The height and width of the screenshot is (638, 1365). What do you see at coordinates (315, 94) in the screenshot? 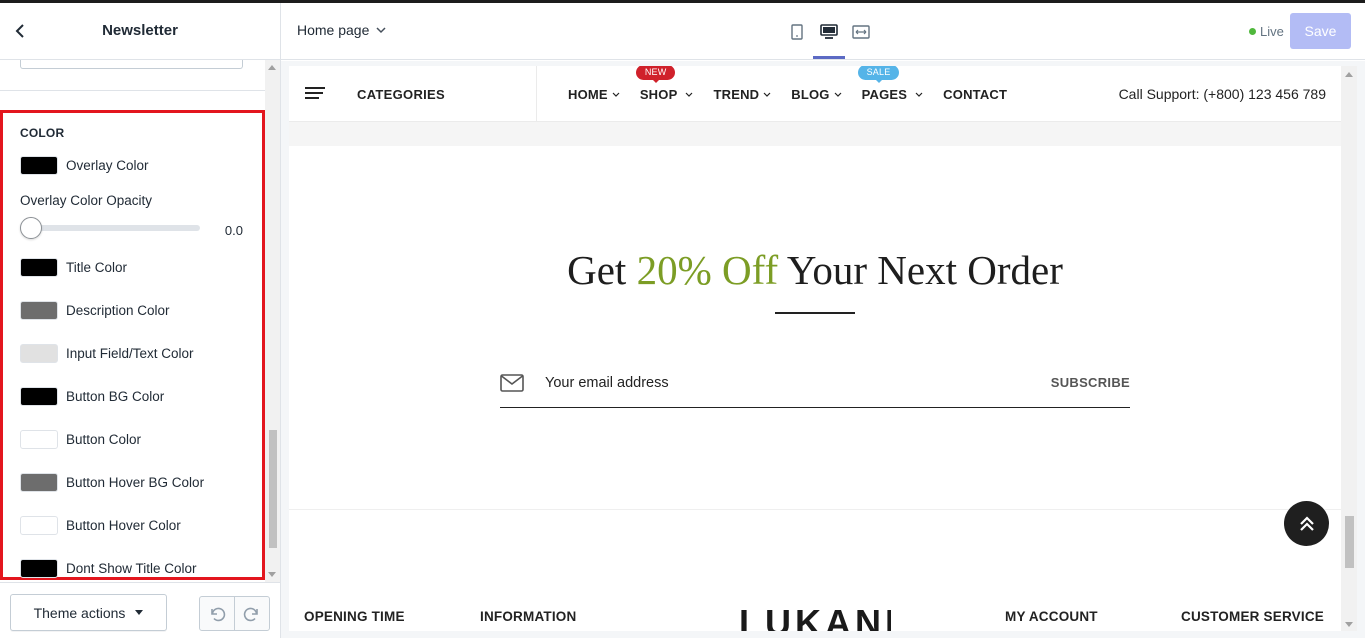
I see `menu-icon` at bounding box center [315, 94].